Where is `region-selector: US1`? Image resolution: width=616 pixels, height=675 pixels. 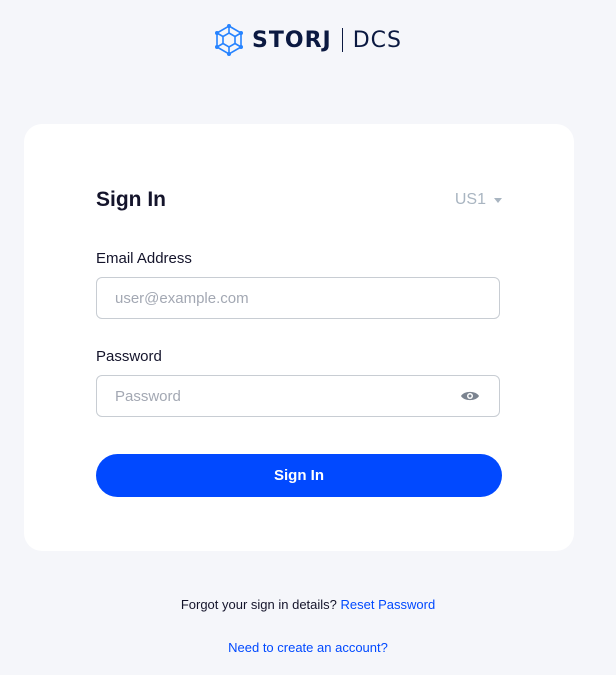 region-selector: US1 is located at coordinates (478, 200).